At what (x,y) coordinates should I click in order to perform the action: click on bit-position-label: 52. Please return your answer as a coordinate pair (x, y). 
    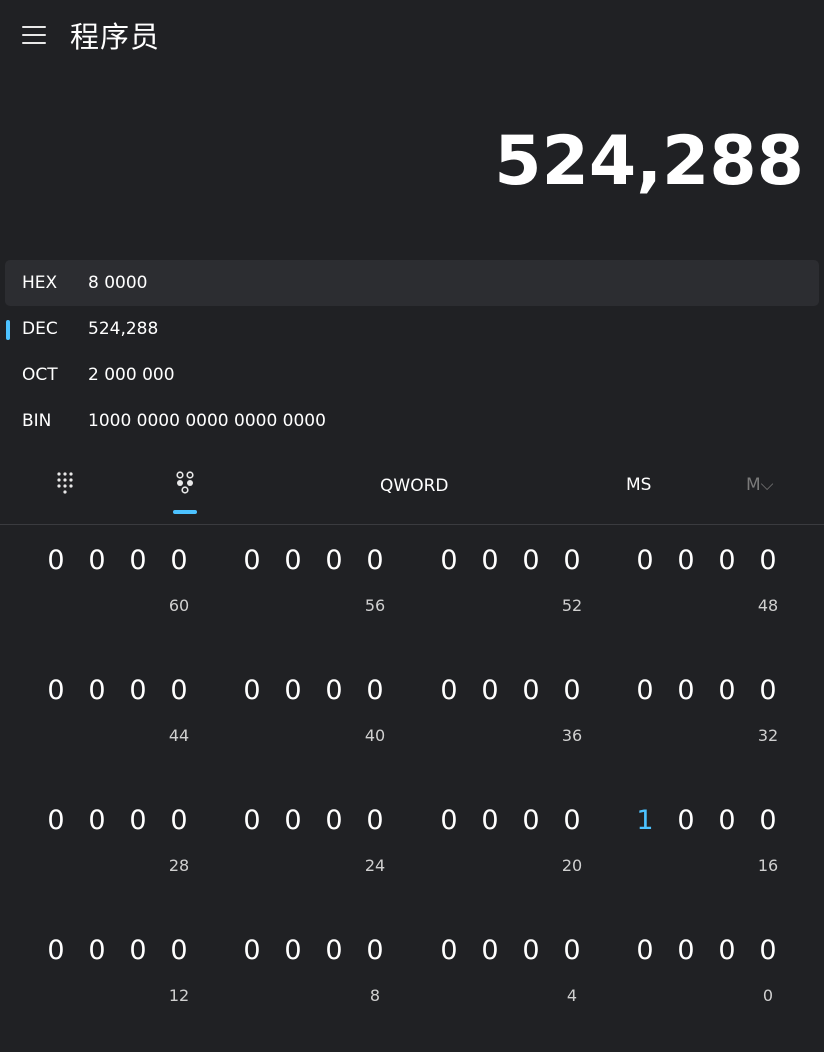
    Looking at the image, I should click on (572, 605).